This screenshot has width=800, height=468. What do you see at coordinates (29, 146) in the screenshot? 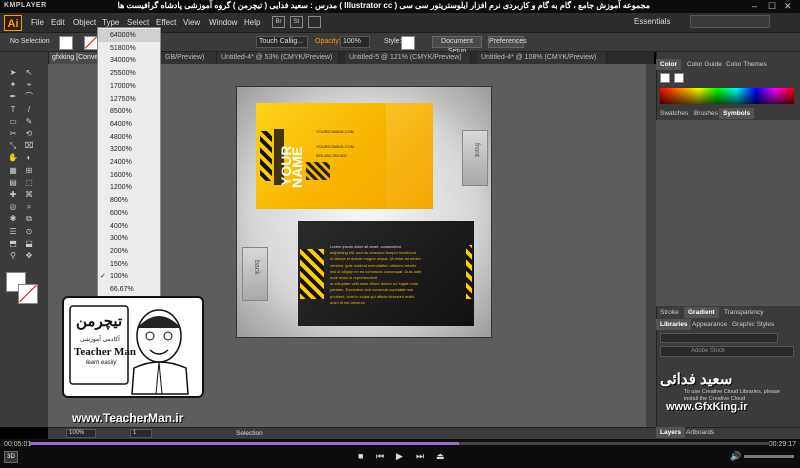
I see `tool-icon: ⌧` at bounding box center [29, 146].